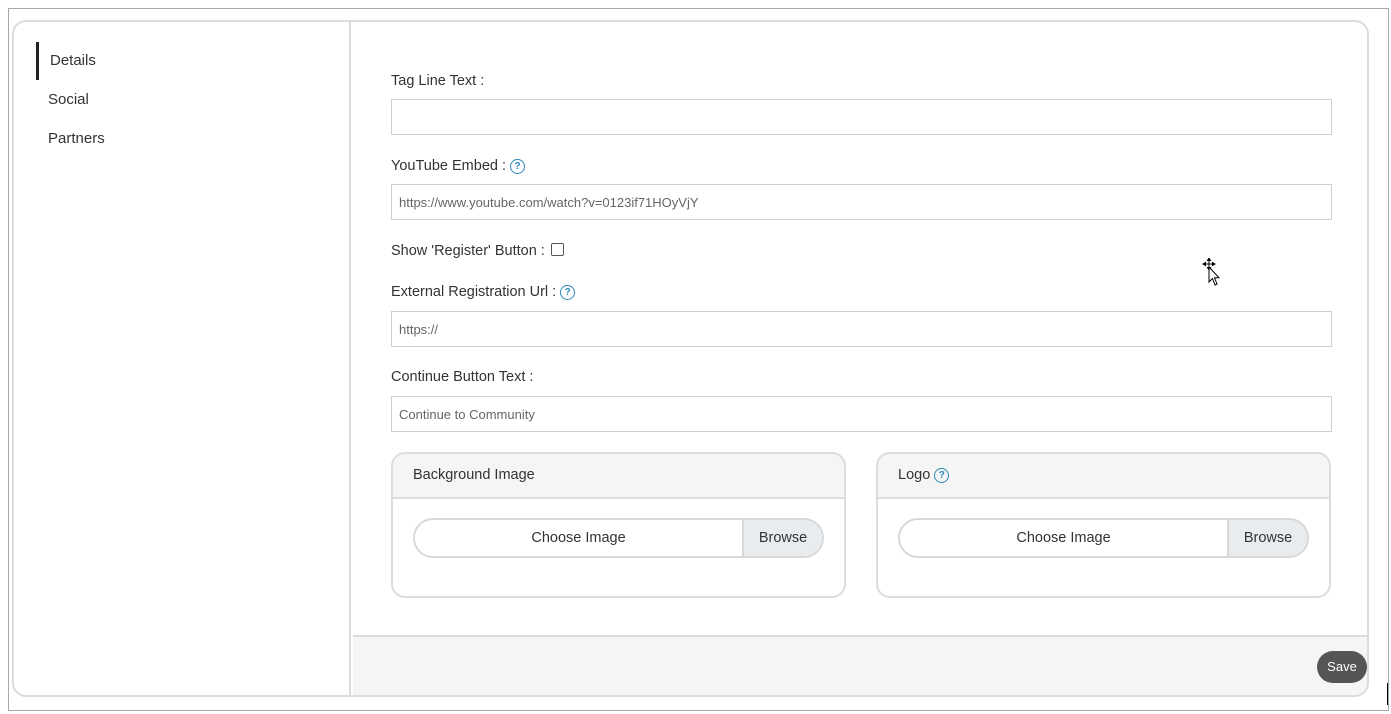 The height and width of the screenshot is (714, 1391). I want to click on background-image-file-picker: Choose Image Browse, so click(618, 538).